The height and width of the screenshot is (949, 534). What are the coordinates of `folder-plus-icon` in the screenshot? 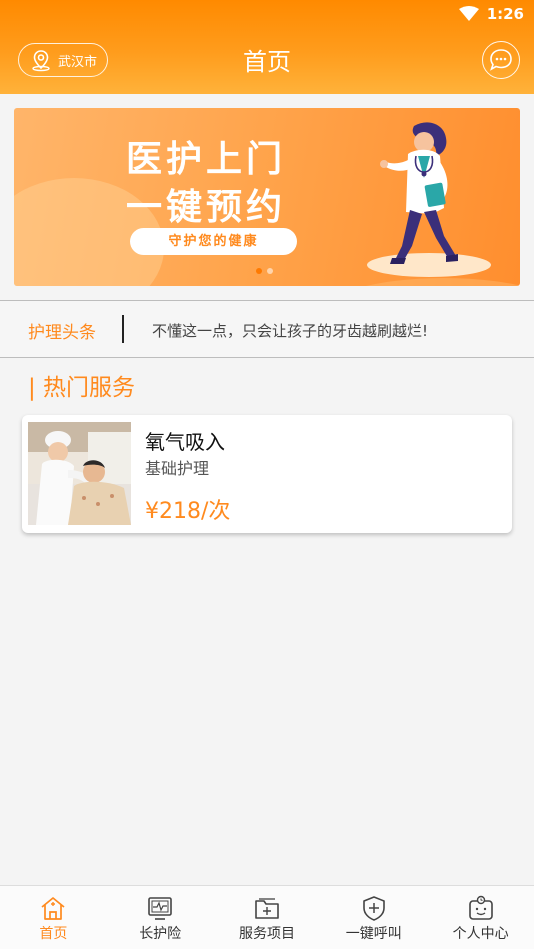 It's located at (267, 908).